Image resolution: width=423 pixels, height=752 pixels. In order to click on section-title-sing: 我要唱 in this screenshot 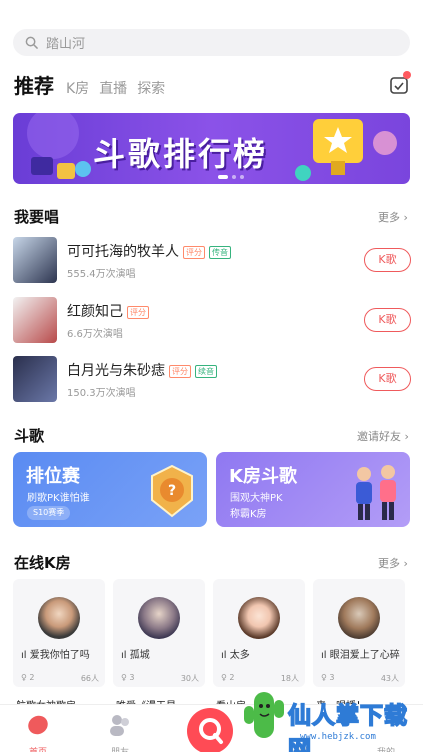, I will do `click(37, 217)`.